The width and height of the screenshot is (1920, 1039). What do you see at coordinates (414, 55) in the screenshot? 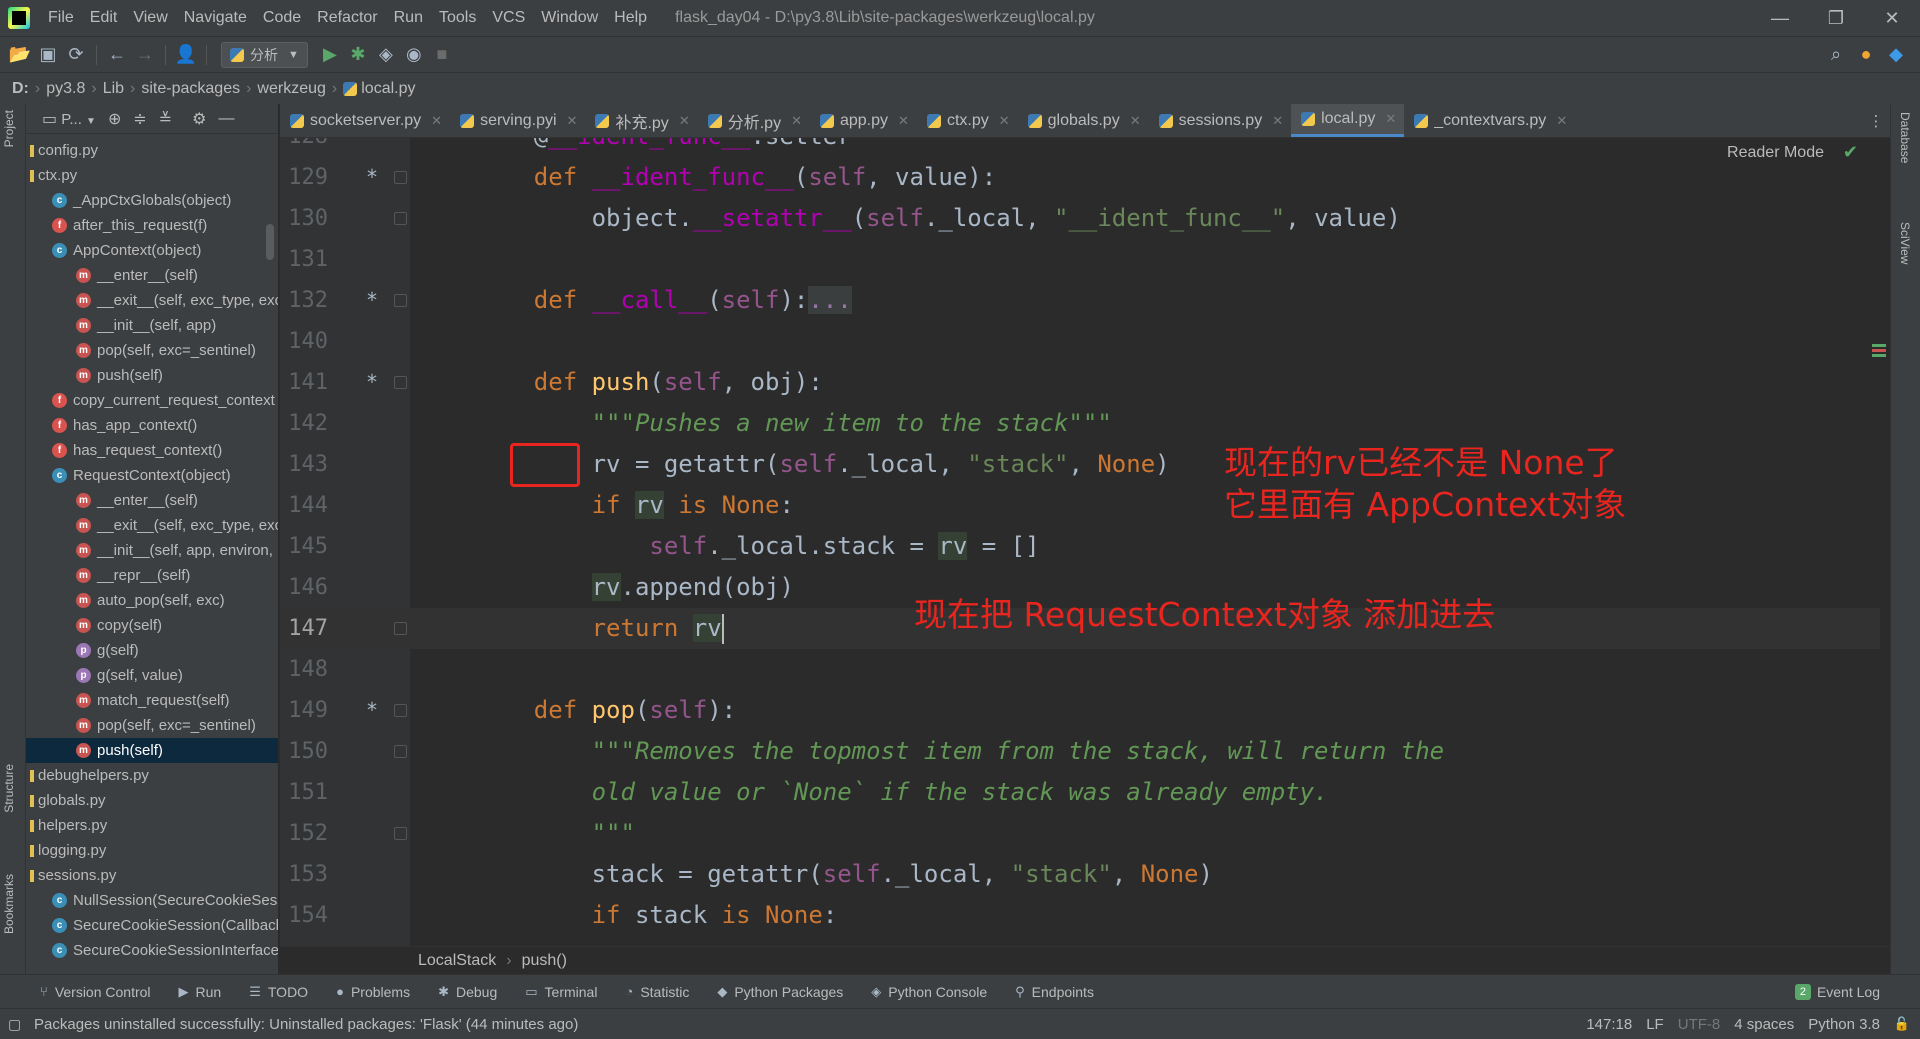
I see `profile-icon: ◉` at bounding box center [414, 55].